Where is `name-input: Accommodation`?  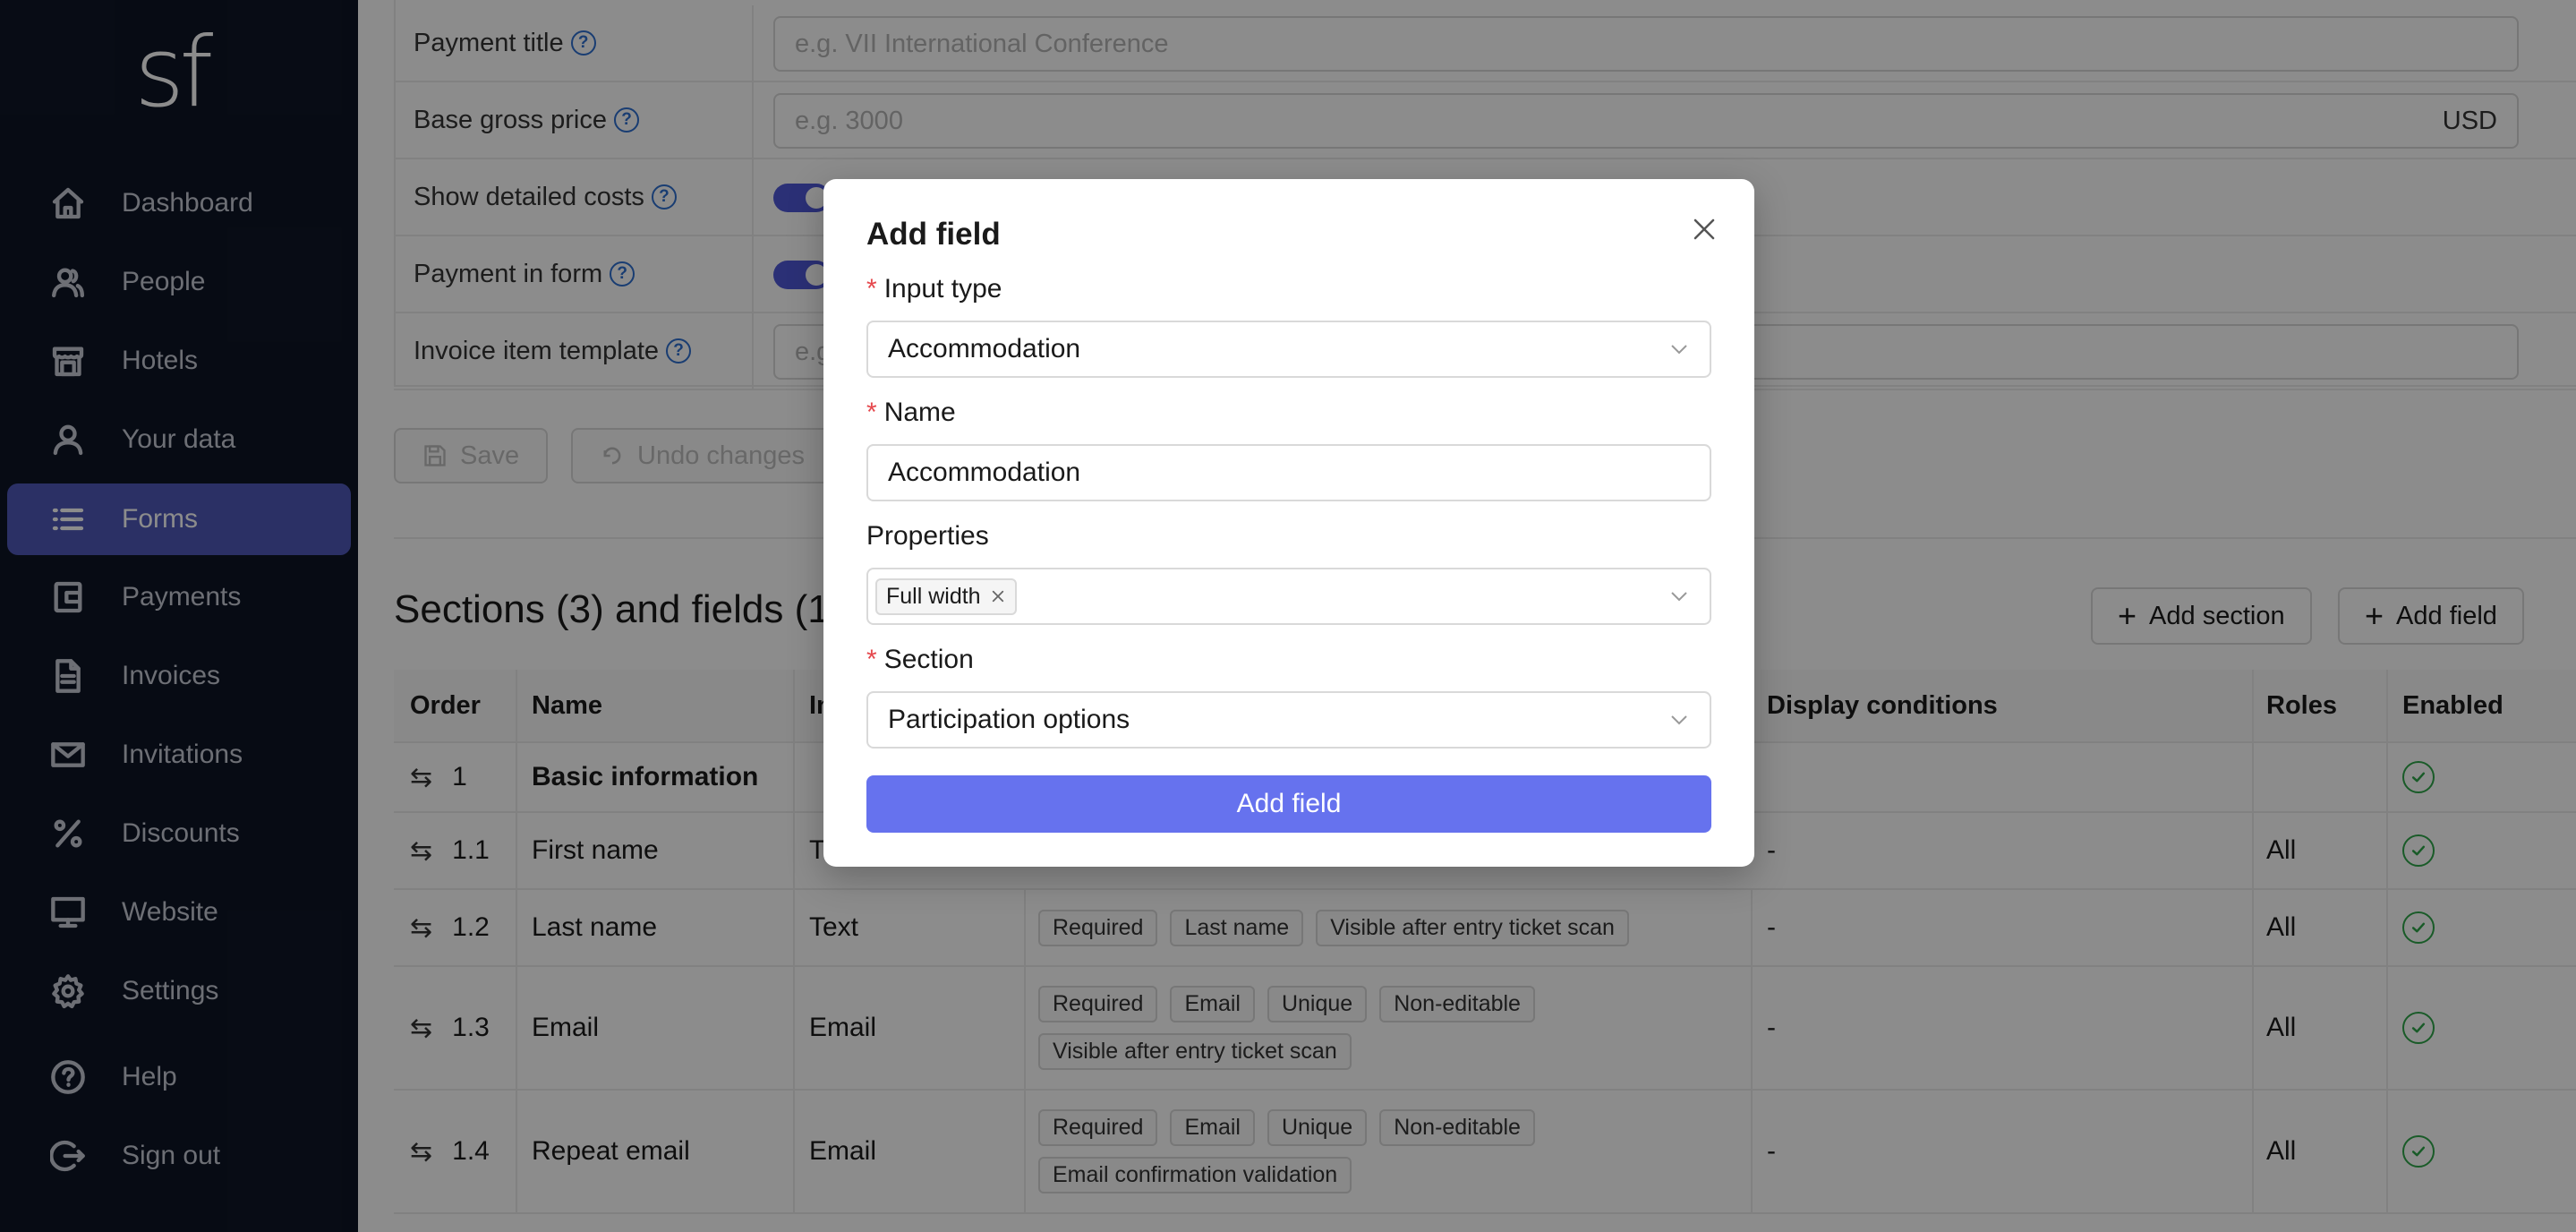
name-input: Accommodation is located at coordinates (1288, 473).